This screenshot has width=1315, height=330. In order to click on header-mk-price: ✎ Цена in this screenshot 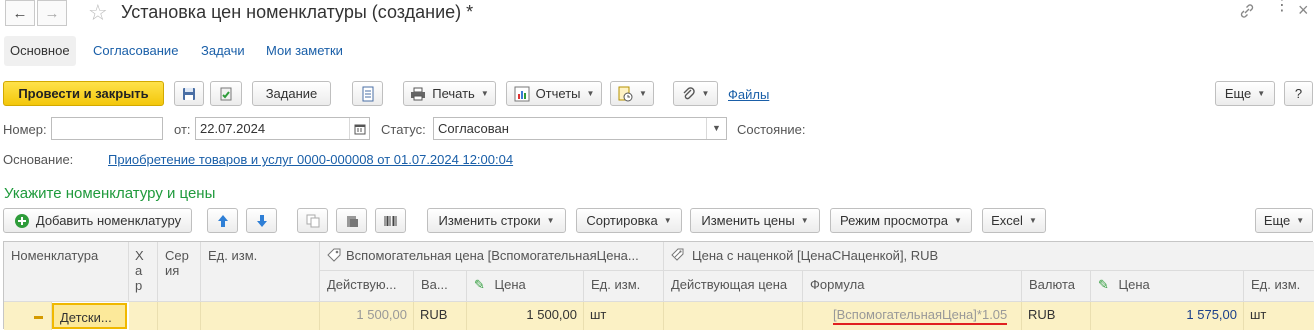, I will do `click(1167, 286)`.